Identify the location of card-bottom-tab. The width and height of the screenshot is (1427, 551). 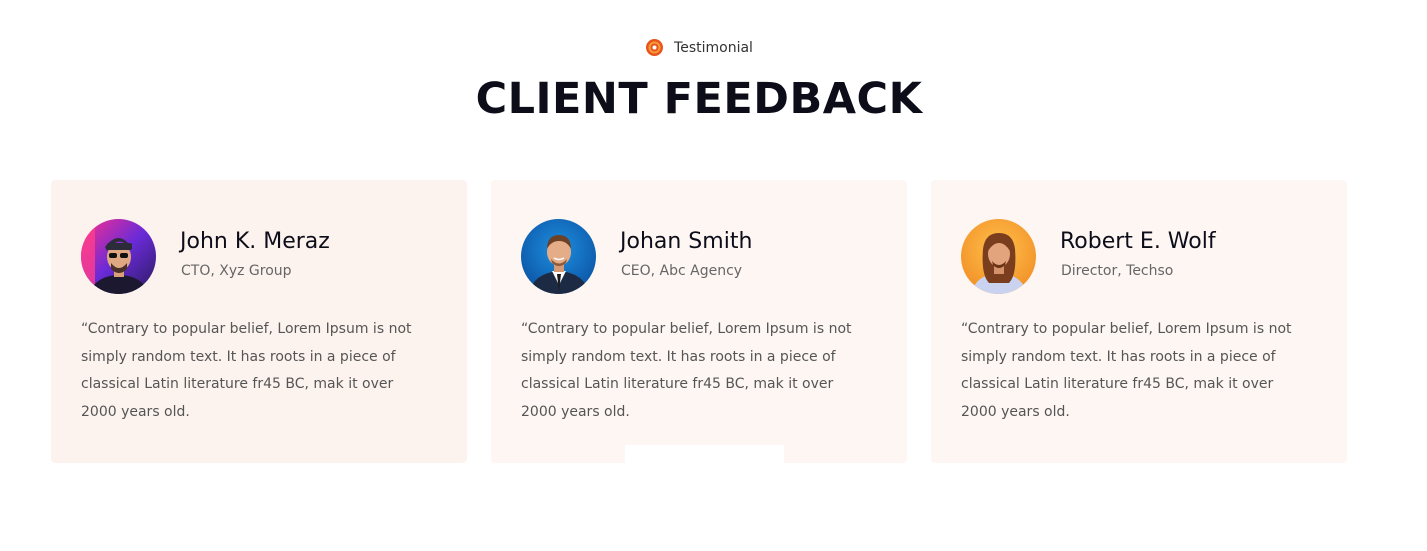
(704, 454).